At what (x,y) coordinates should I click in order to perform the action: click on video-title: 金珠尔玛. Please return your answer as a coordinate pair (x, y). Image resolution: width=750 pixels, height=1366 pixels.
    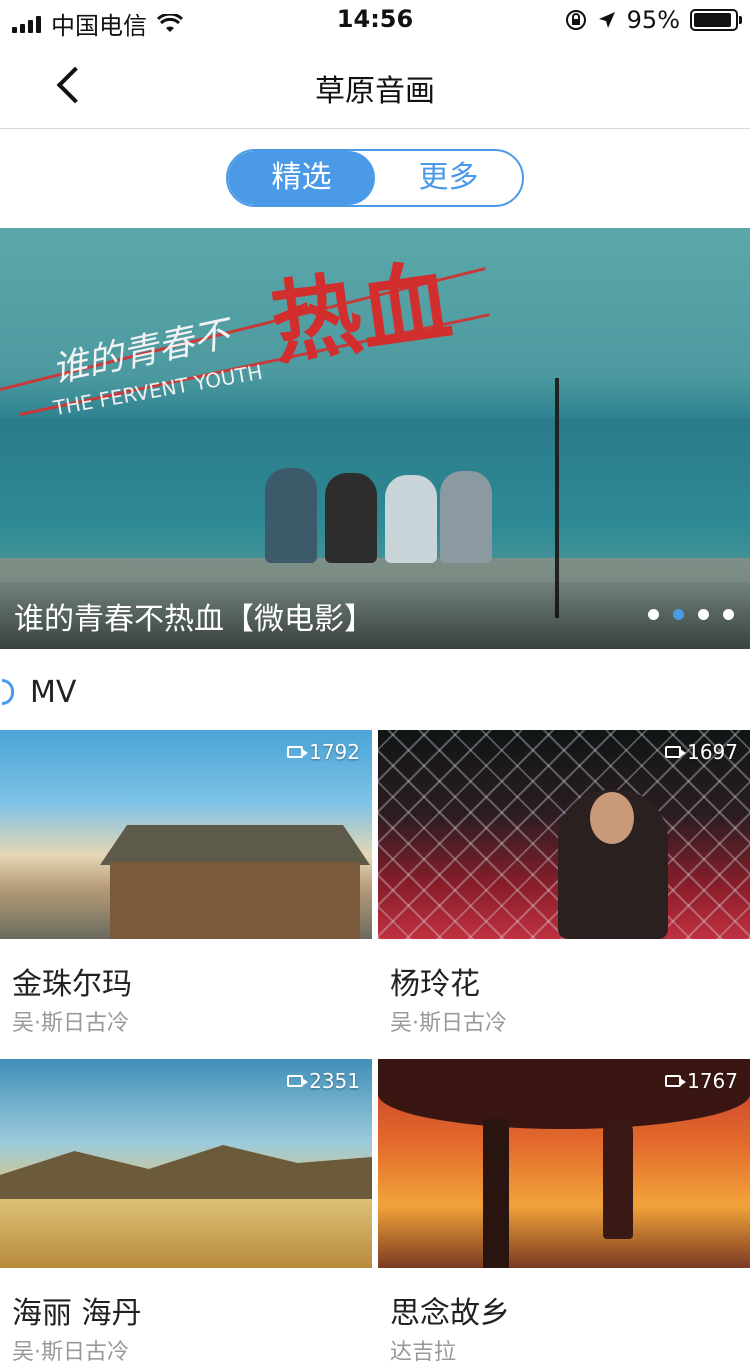
    Looking at the image, I should click on (72, 984).